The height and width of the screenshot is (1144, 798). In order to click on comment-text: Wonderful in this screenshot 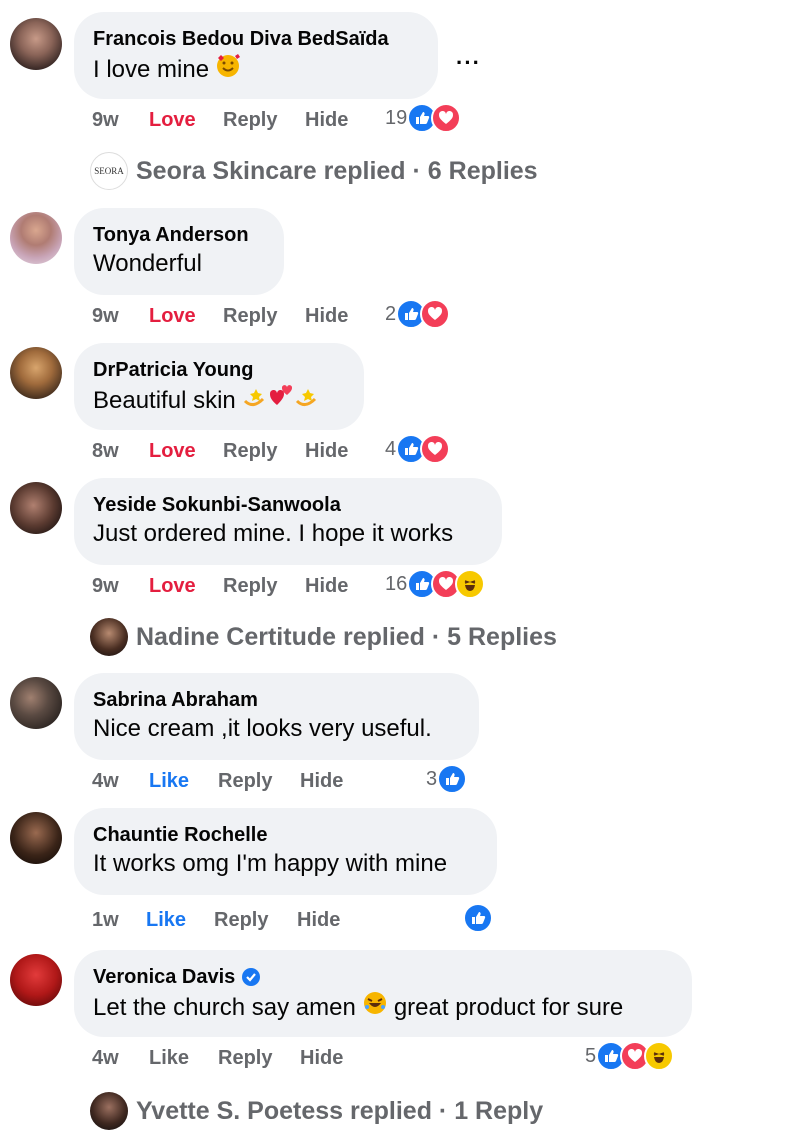, I will do `click(147, 263)`.